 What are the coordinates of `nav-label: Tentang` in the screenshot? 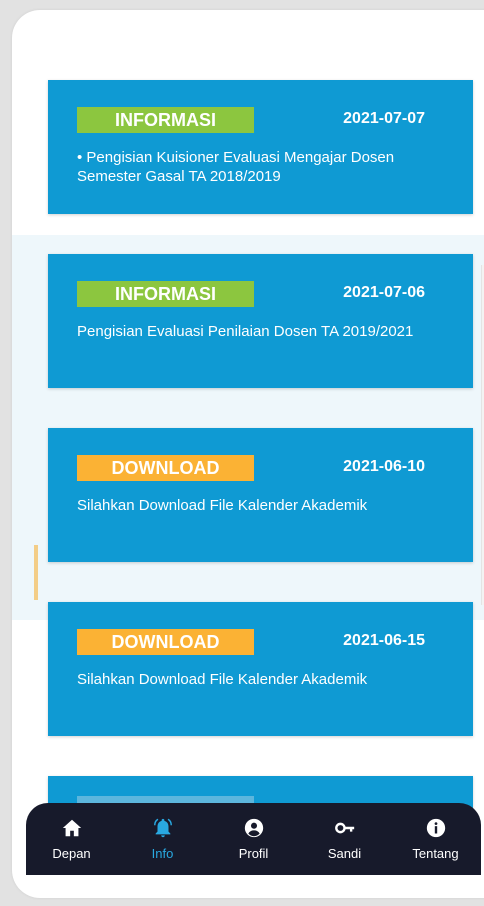 It's located at (435, 853).